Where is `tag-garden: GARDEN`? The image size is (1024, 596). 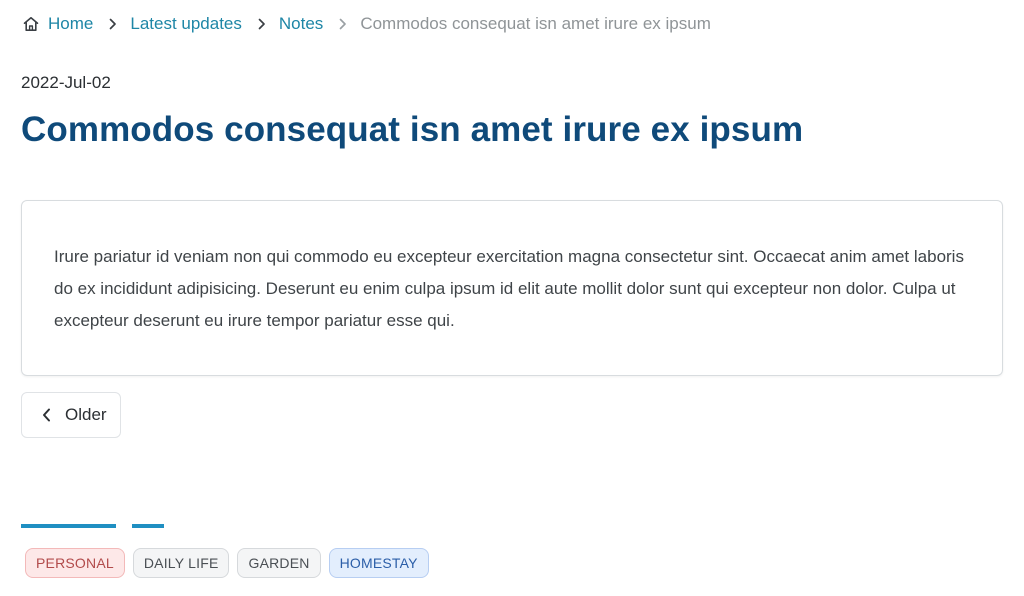
tag-garden: GARDEN is located at coordinates (279, 563).